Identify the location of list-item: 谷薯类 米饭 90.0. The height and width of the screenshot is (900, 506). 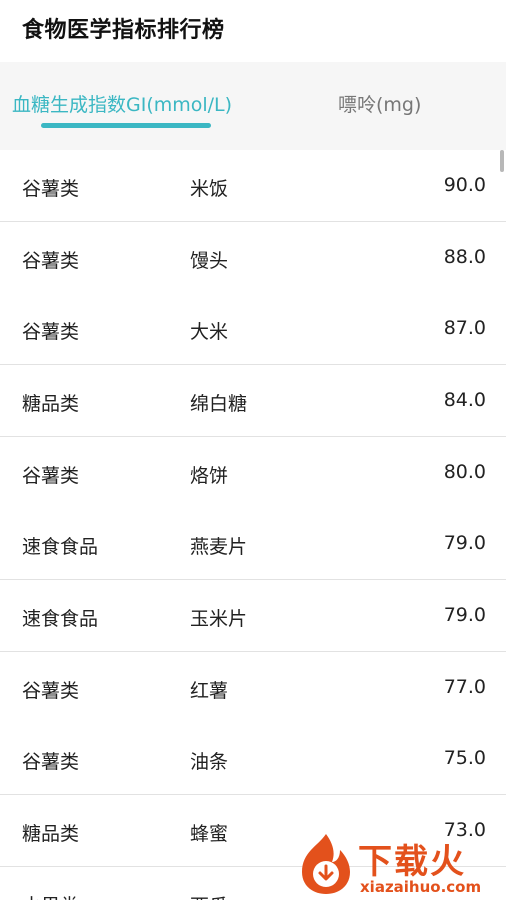
(253, 186).